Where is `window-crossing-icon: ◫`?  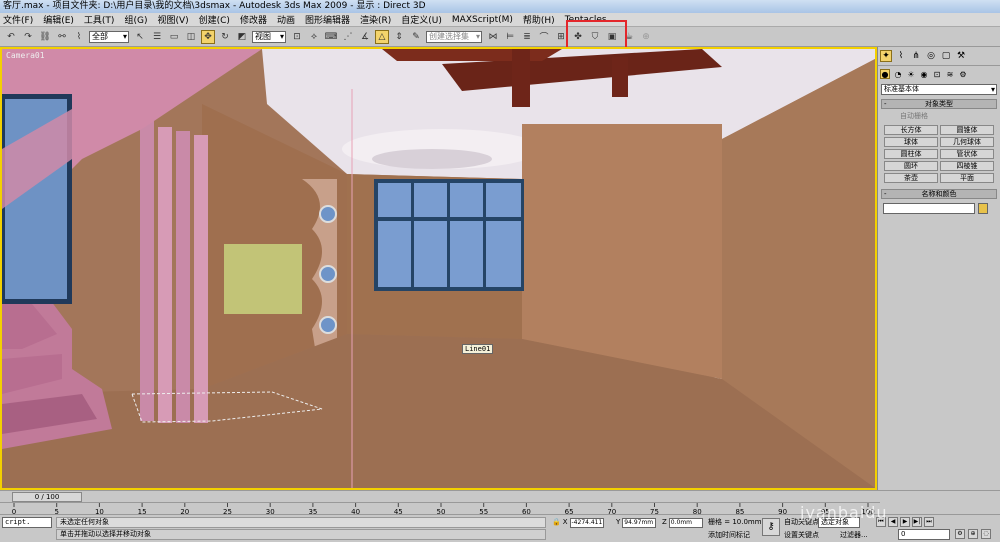 window-crossing-icon: ◫ is located at coordinates (191, 37).